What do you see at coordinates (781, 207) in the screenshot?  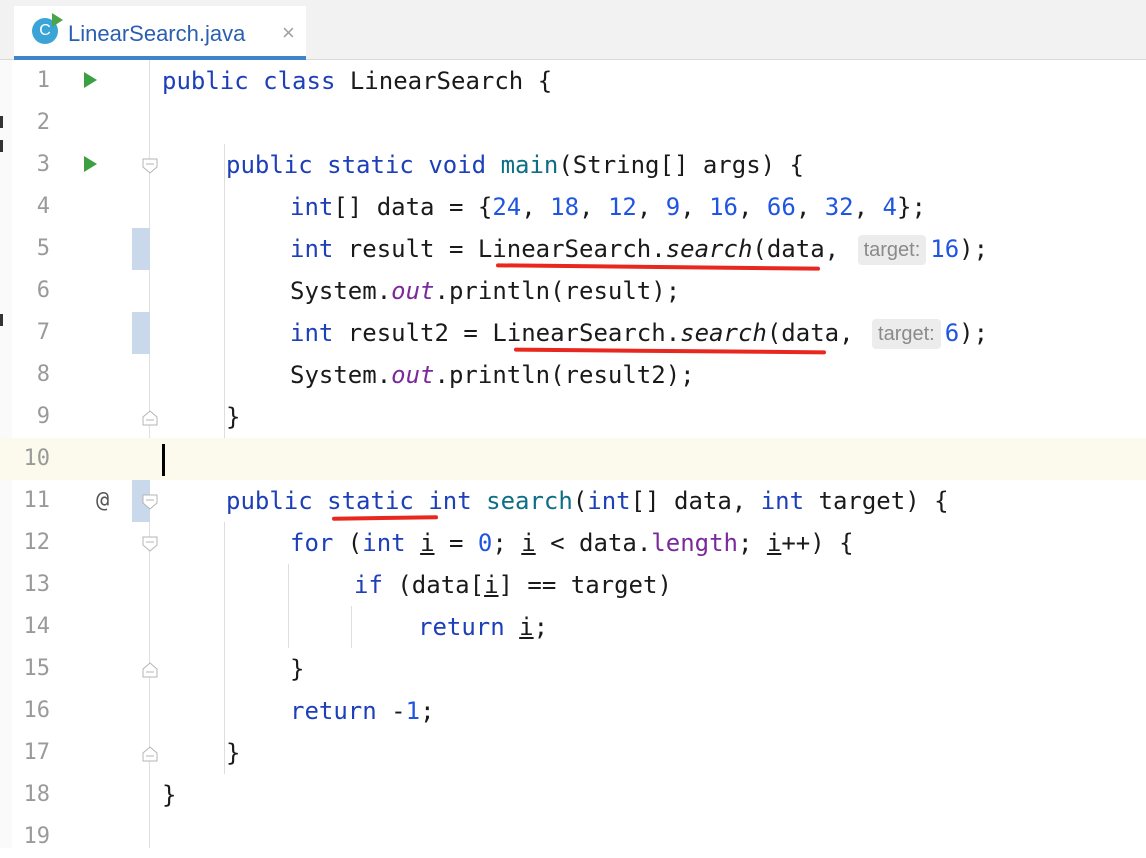 I see `number-literal: 66` at bounding box center [781, 207].